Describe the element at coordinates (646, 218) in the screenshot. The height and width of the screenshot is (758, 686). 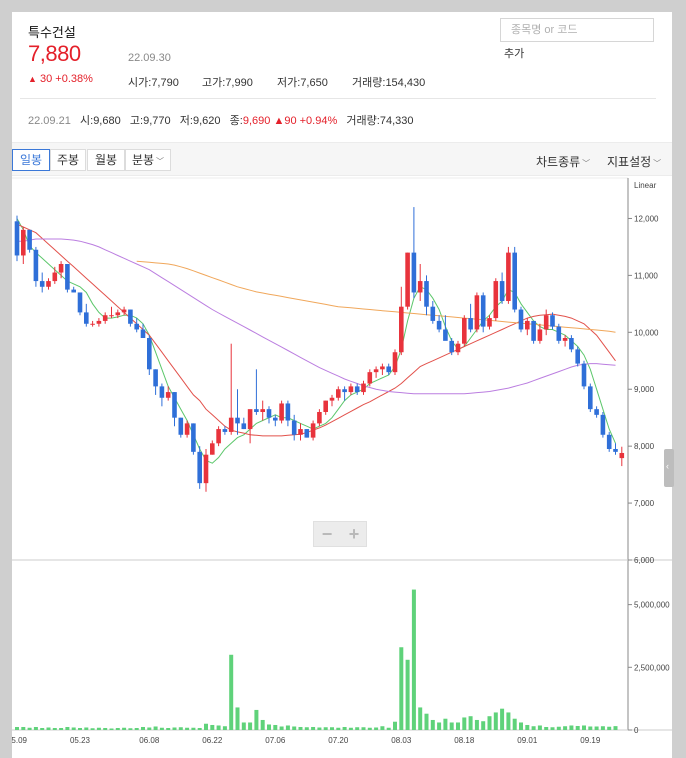
I see `price-tick-label: 12,000` at that location.